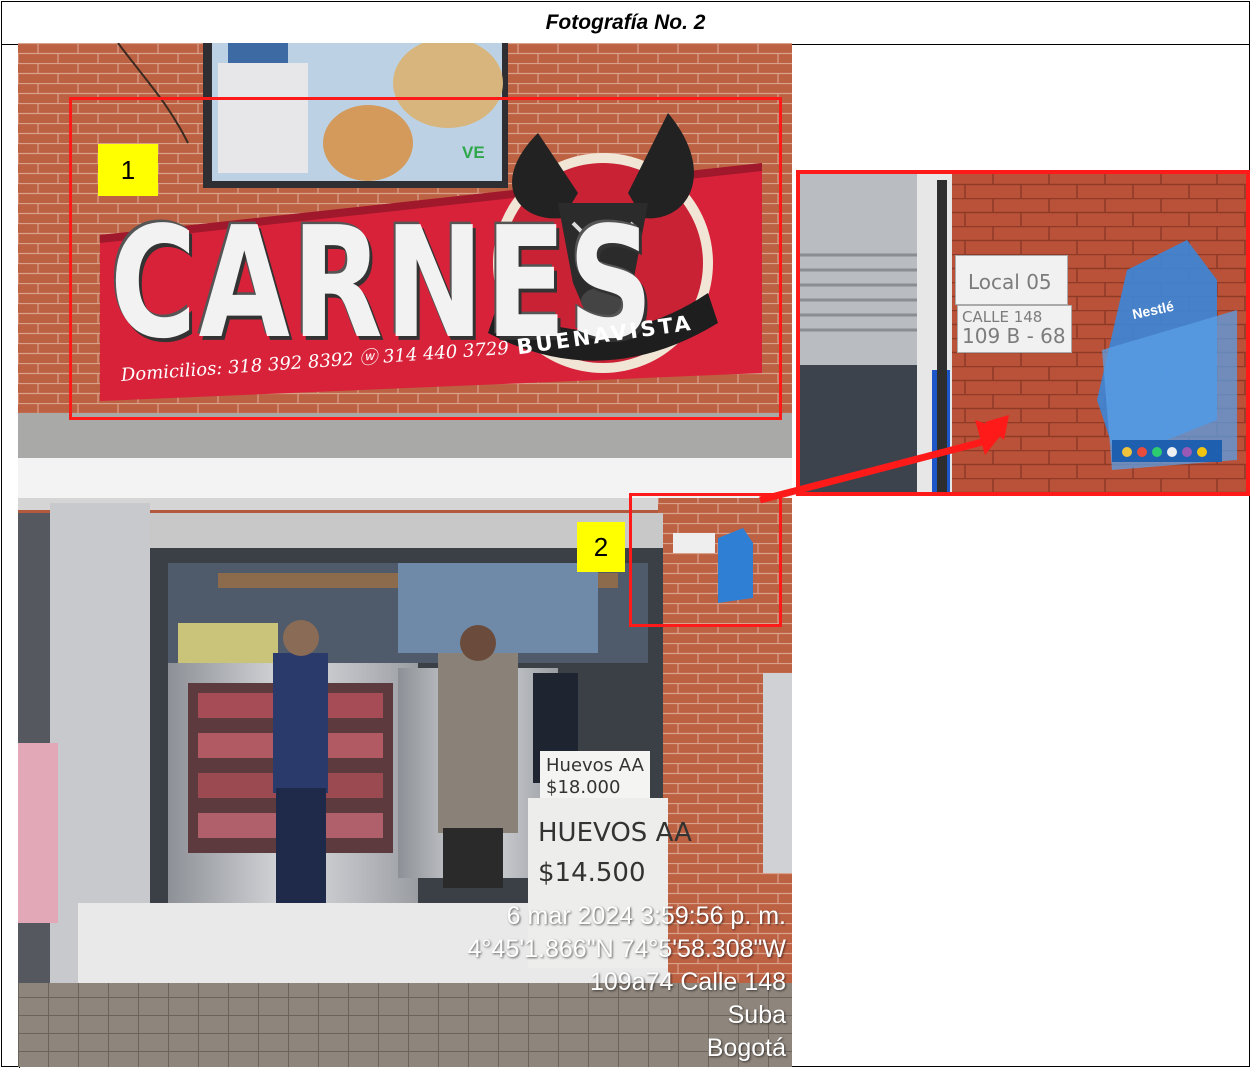 The height and width of the screenshot is (1069, 1252). I want to click on arrow-head, so click(990, 437).